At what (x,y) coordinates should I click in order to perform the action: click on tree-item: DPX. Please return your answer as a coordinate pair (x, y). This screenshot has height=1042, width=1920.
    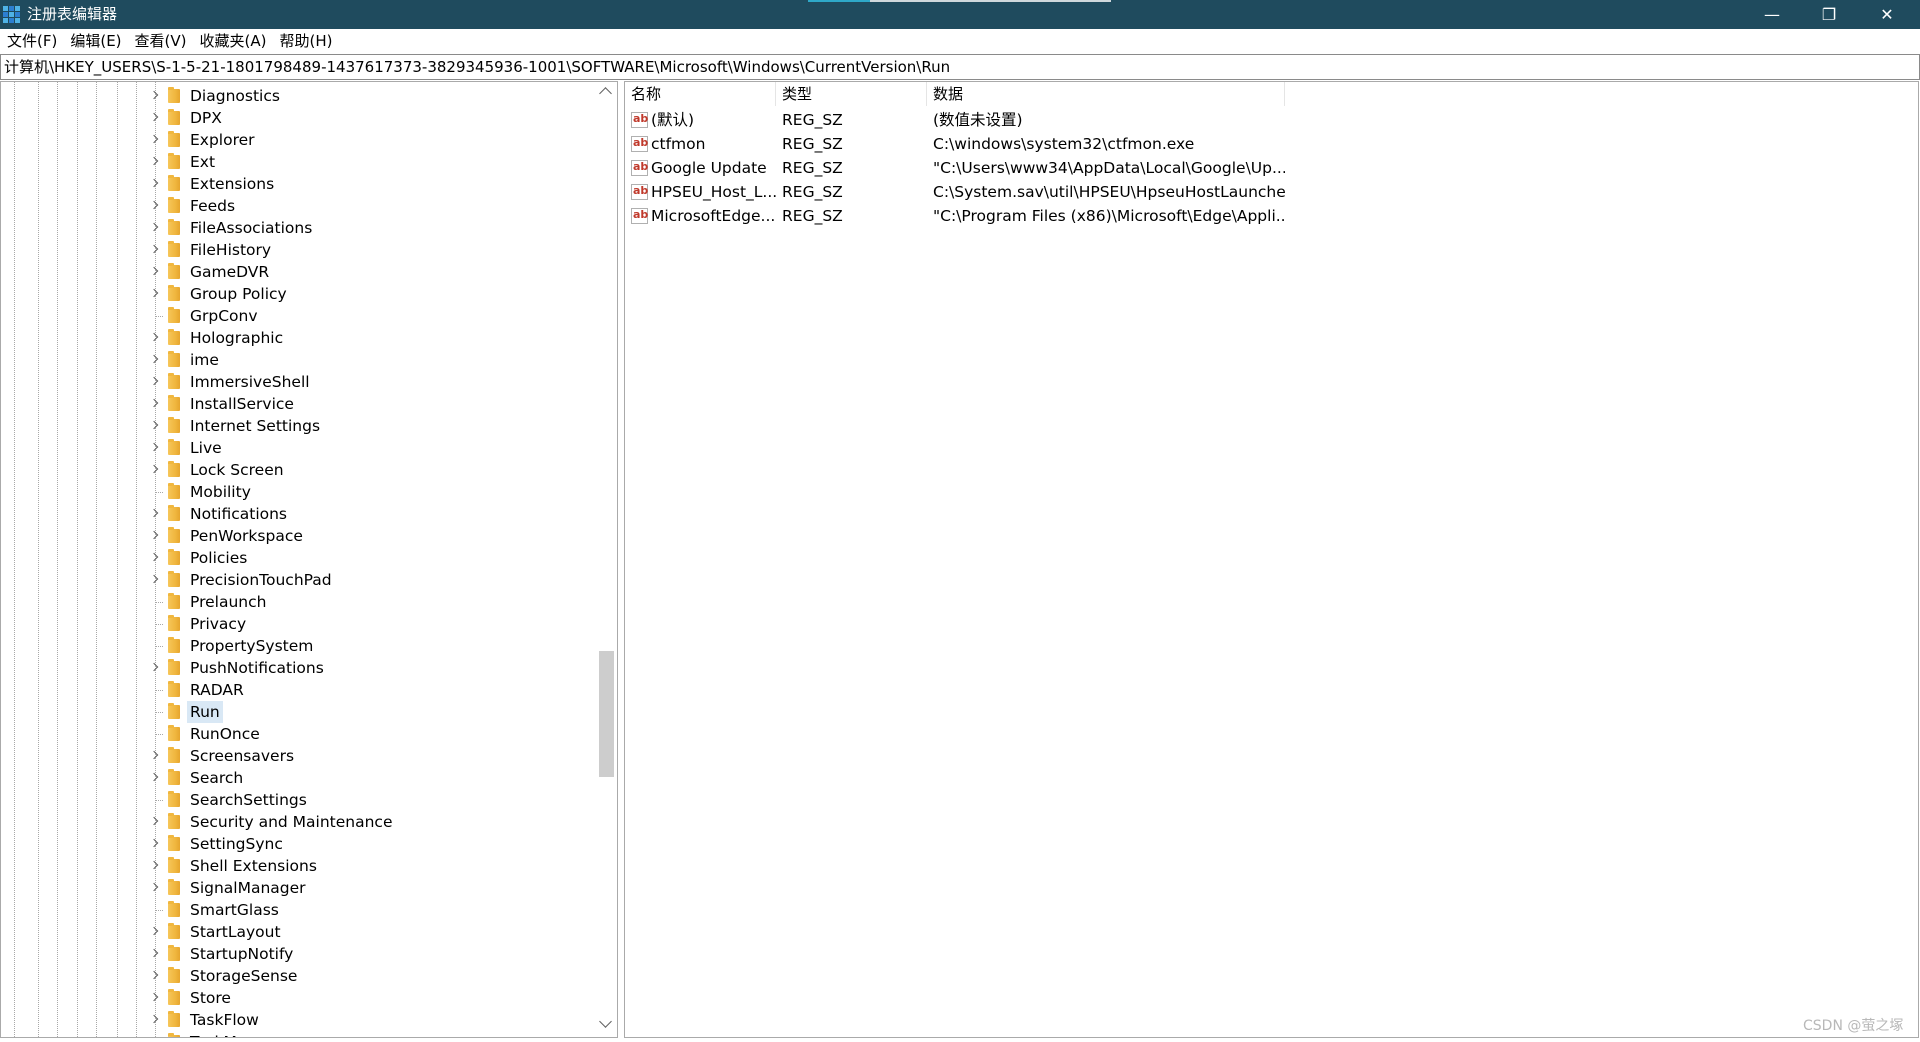
    Looking at the image, I should click on (298, 118).